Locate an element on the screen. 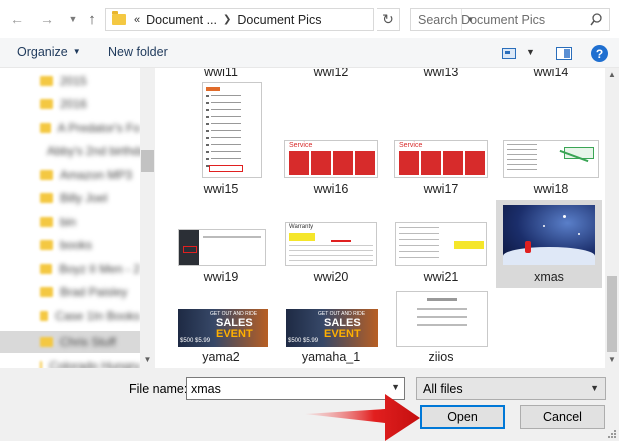  file-label: ziios is located at coordinates (441, 357).